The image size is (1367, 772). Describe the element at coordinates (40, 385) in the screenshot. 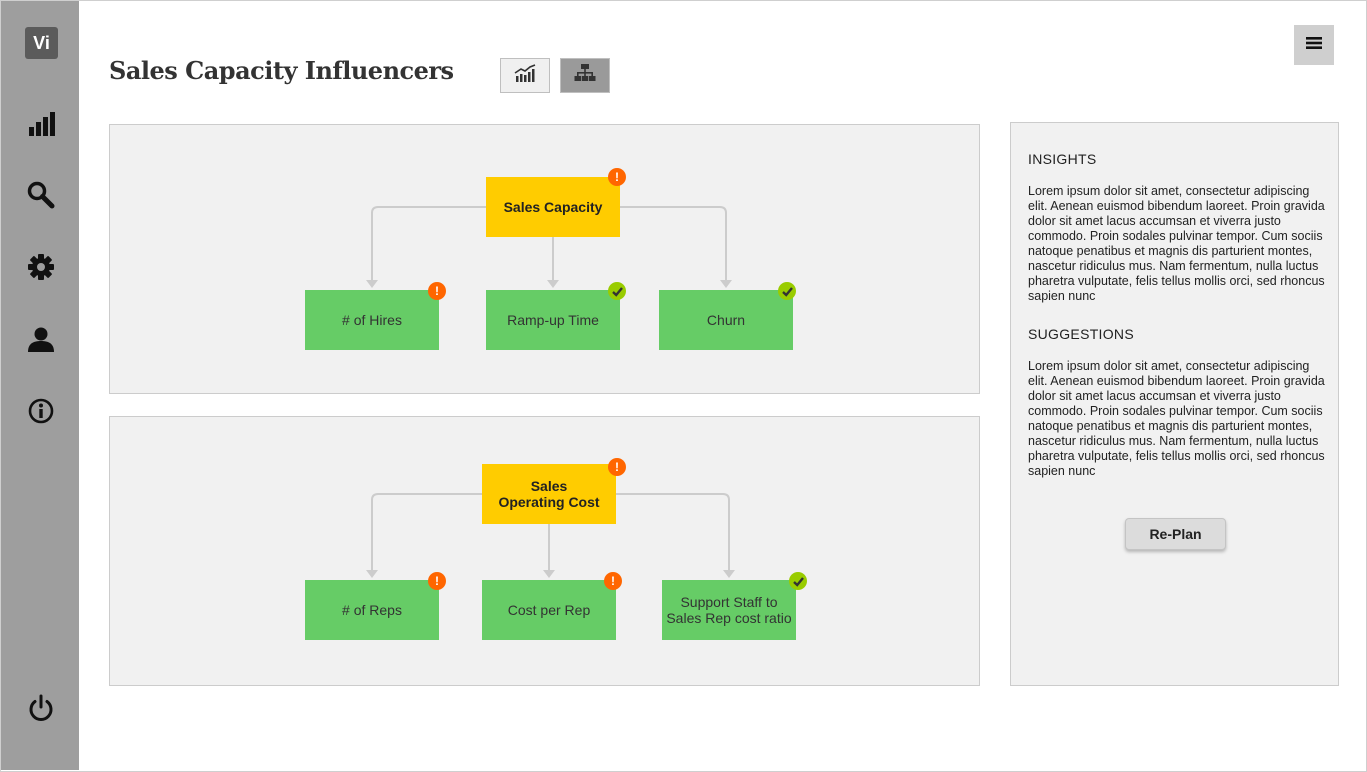

I see `sidebar: Vi` at that location.